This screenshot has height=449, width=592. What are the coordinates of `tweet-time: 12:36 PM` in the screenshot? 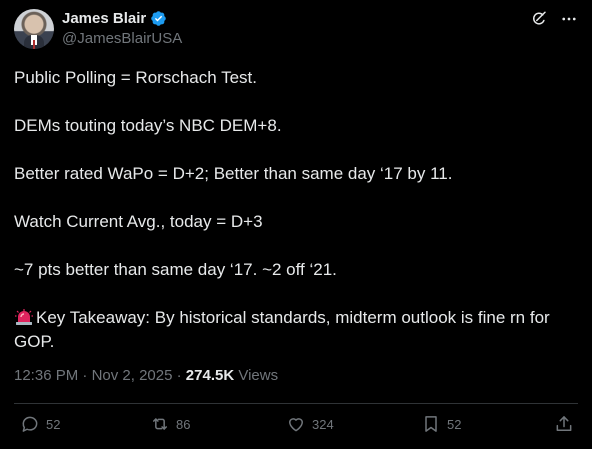 It's located at (46, 375).